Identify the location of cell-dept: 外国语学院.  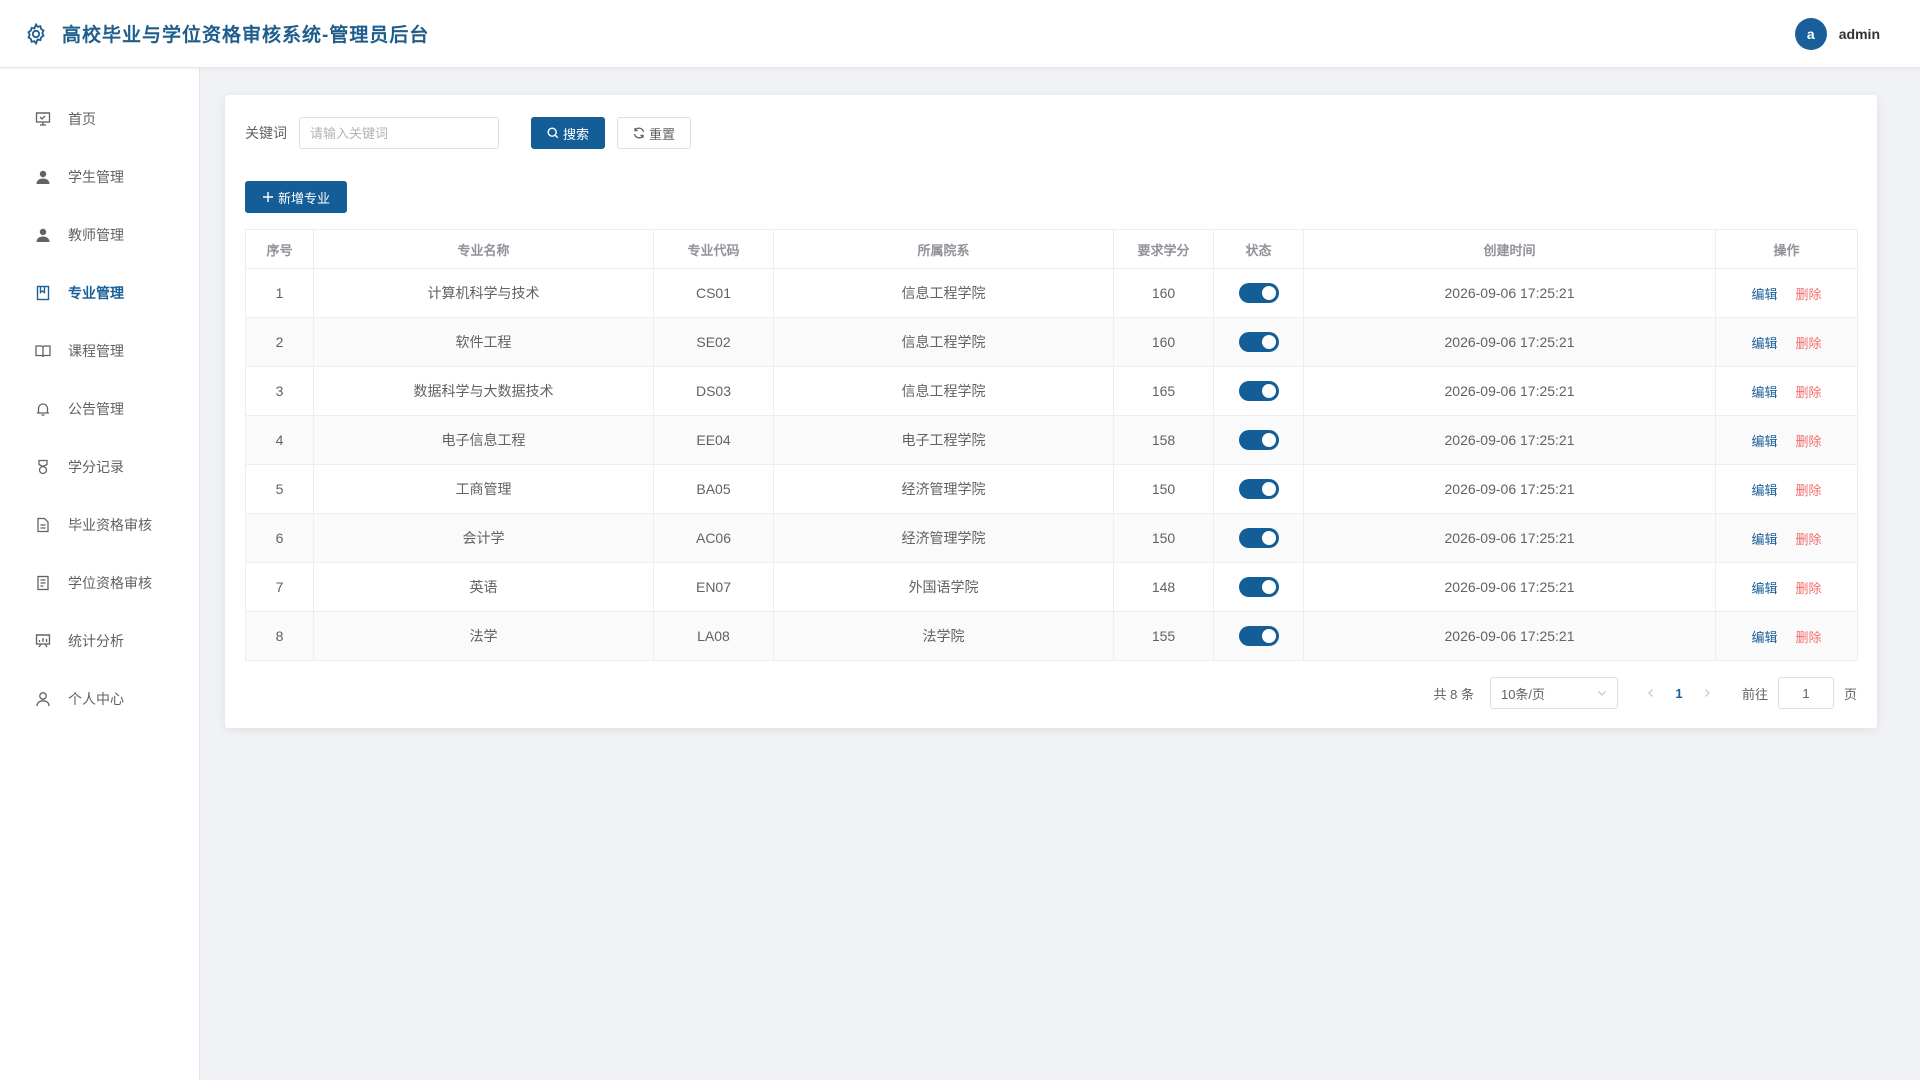
(943, 587).